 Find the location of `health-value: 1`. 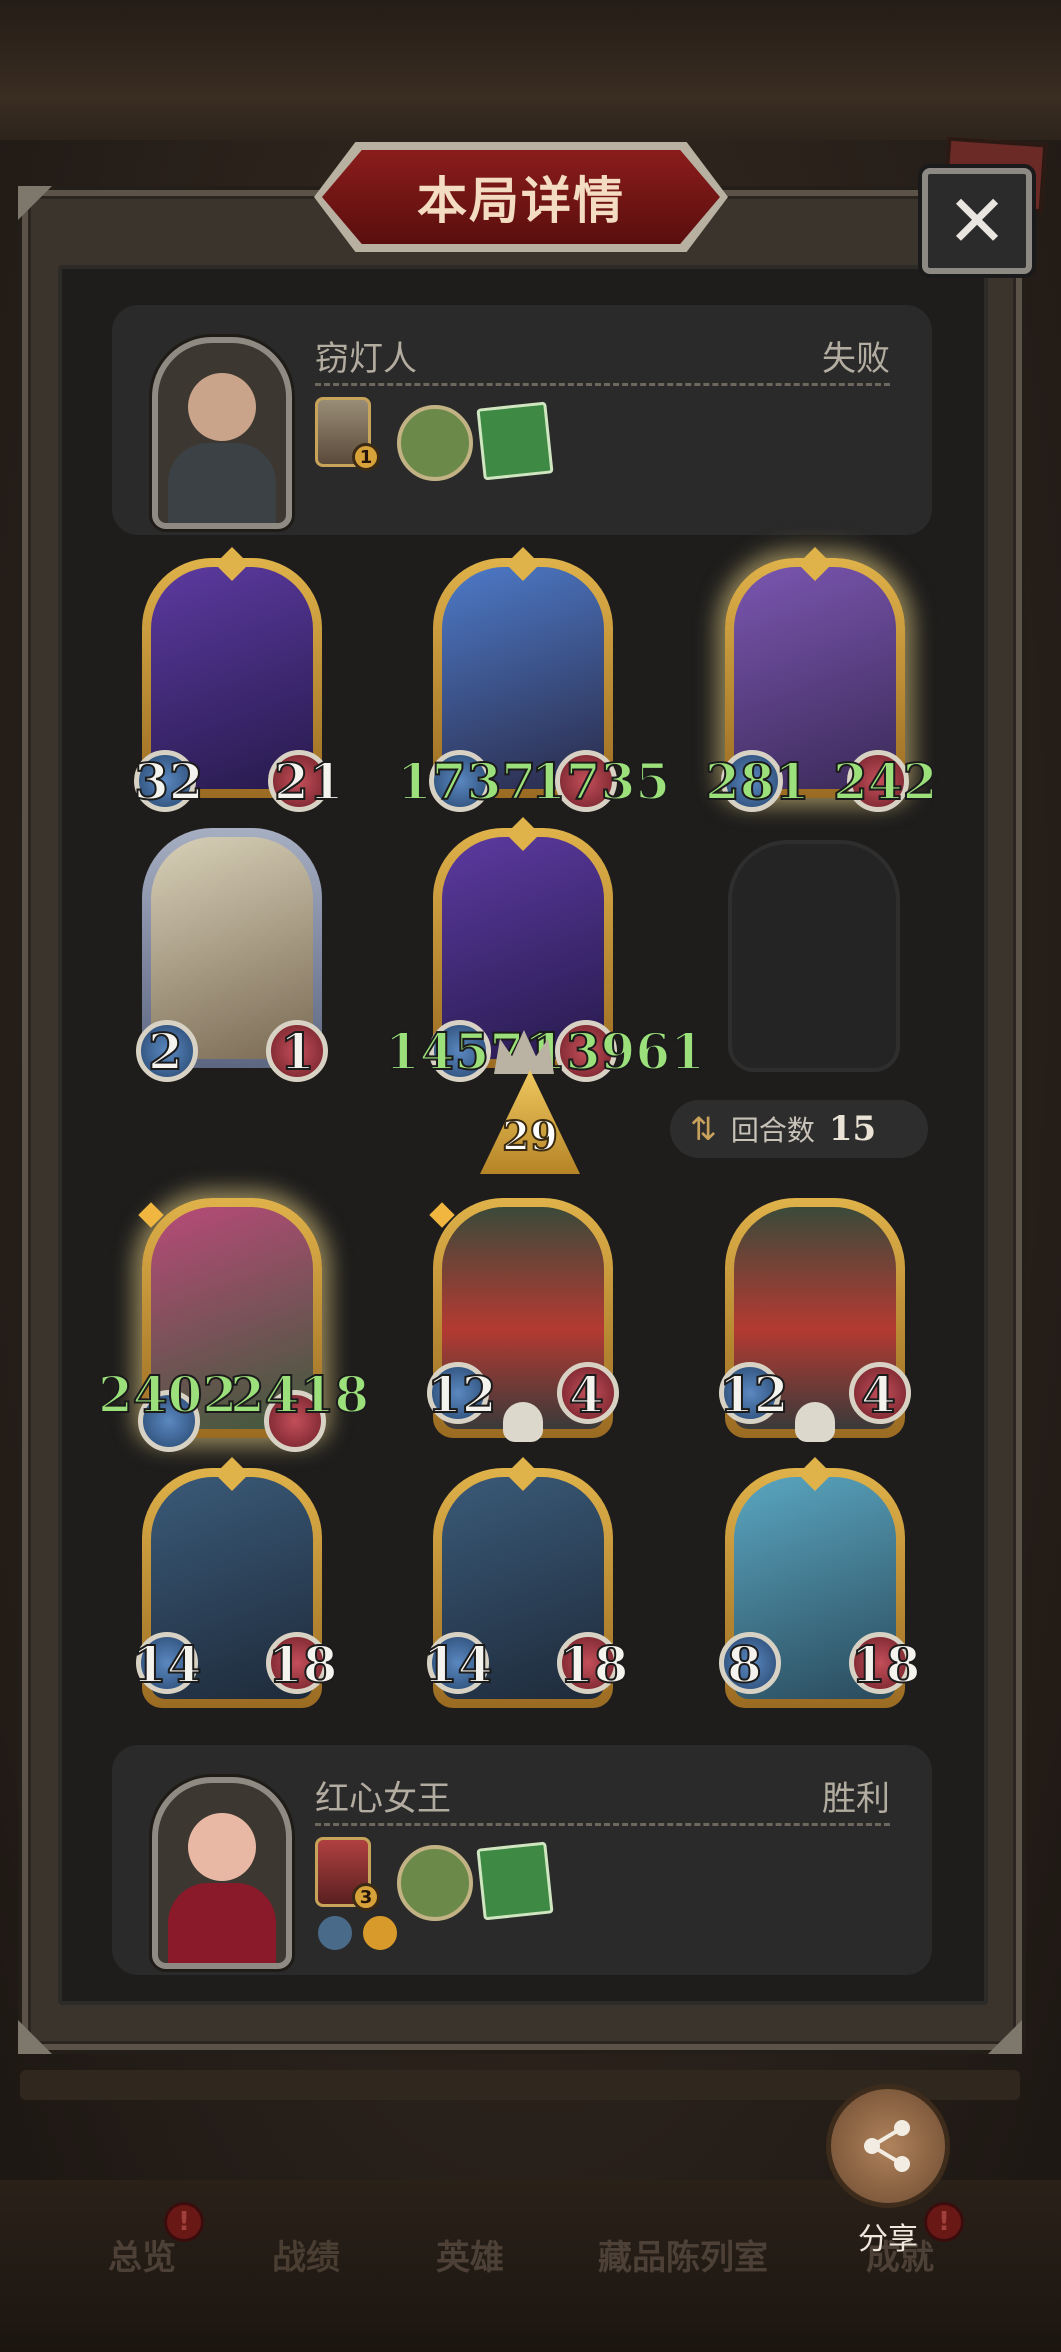

health-value: 1 is located at coordinates (297, 1051).